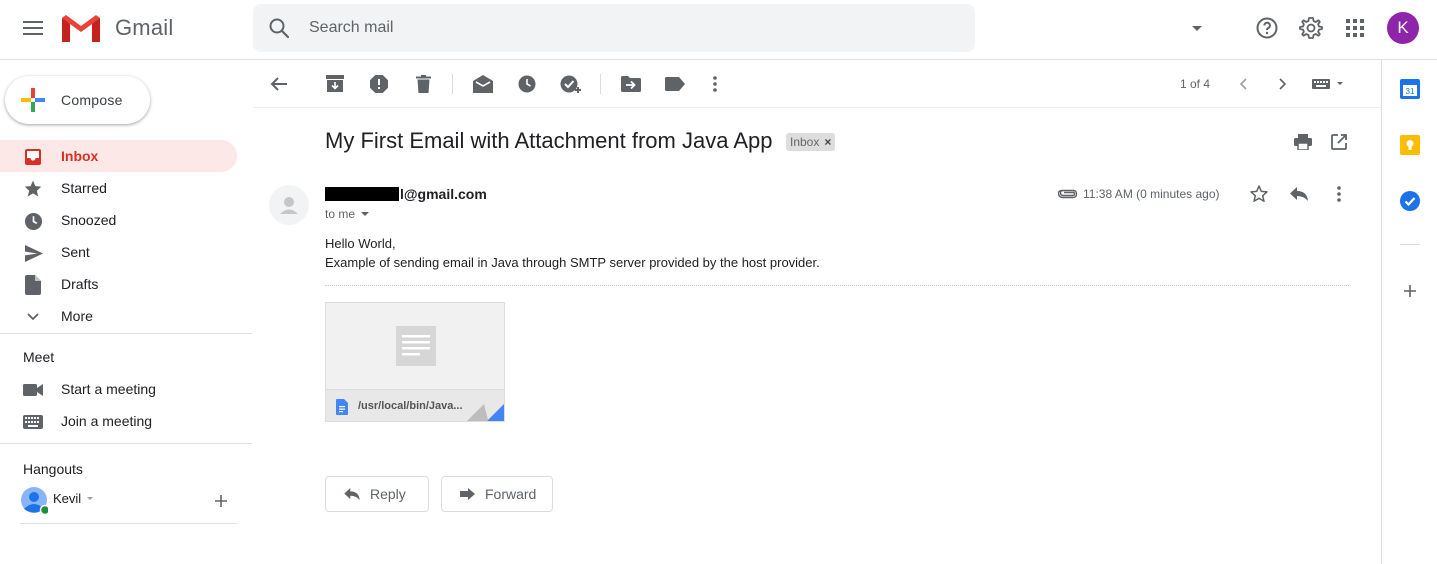 The image size is (1437, 564). I want to click on sender-avatar, so click(289, 205).